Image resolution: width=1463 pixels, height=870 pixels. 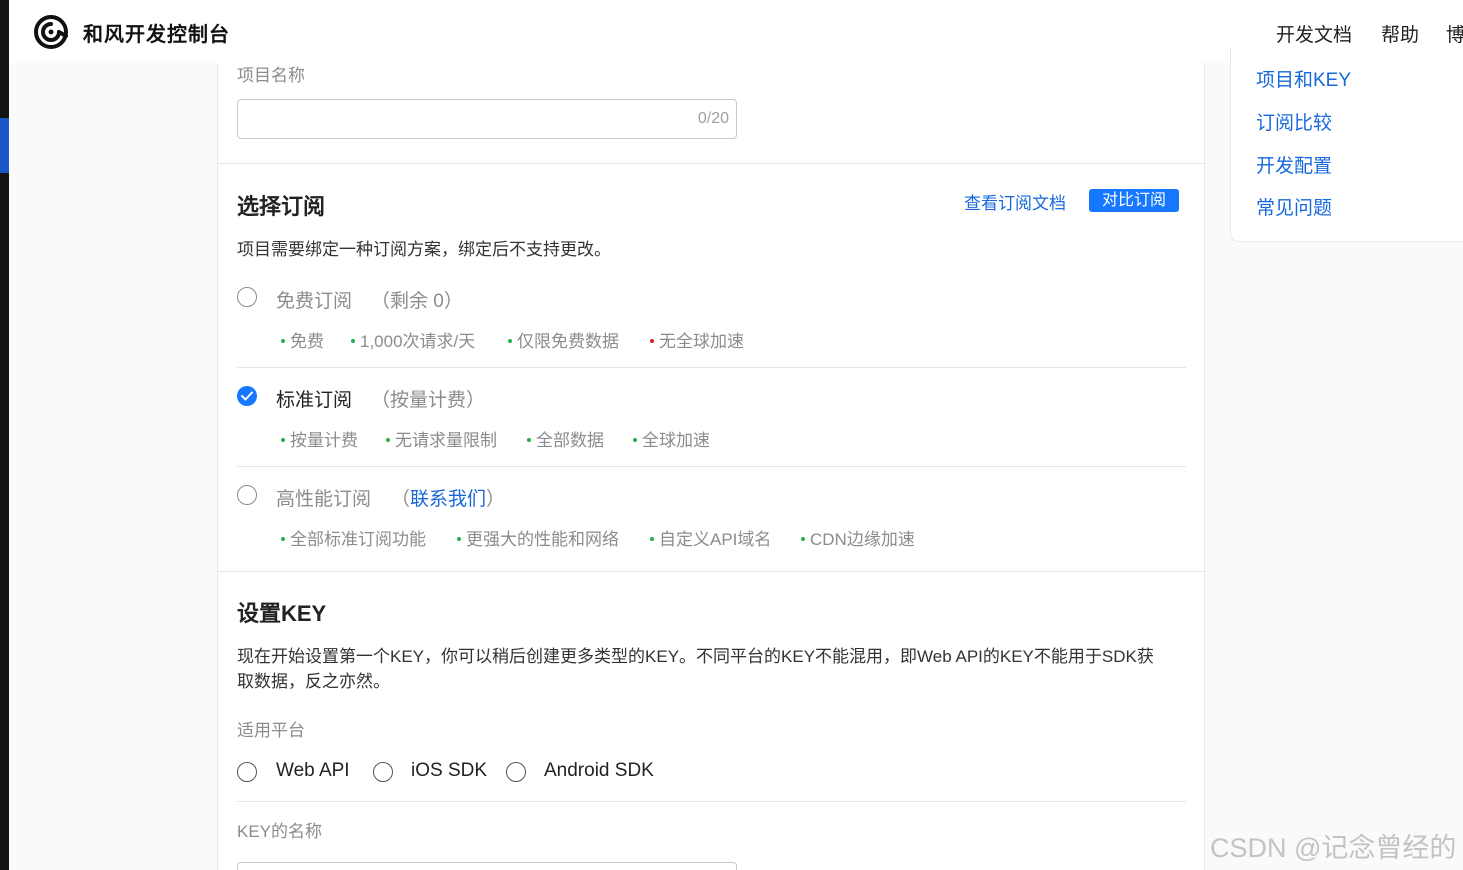 What do you see at coordinates (302, 339) in the screenshot?
I see `feature-item: 免费` at bounding box center [302, 339].